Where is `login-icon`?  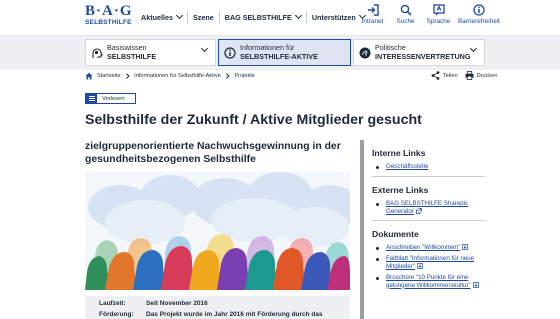 login-icon is located at coordinates (373, 10).